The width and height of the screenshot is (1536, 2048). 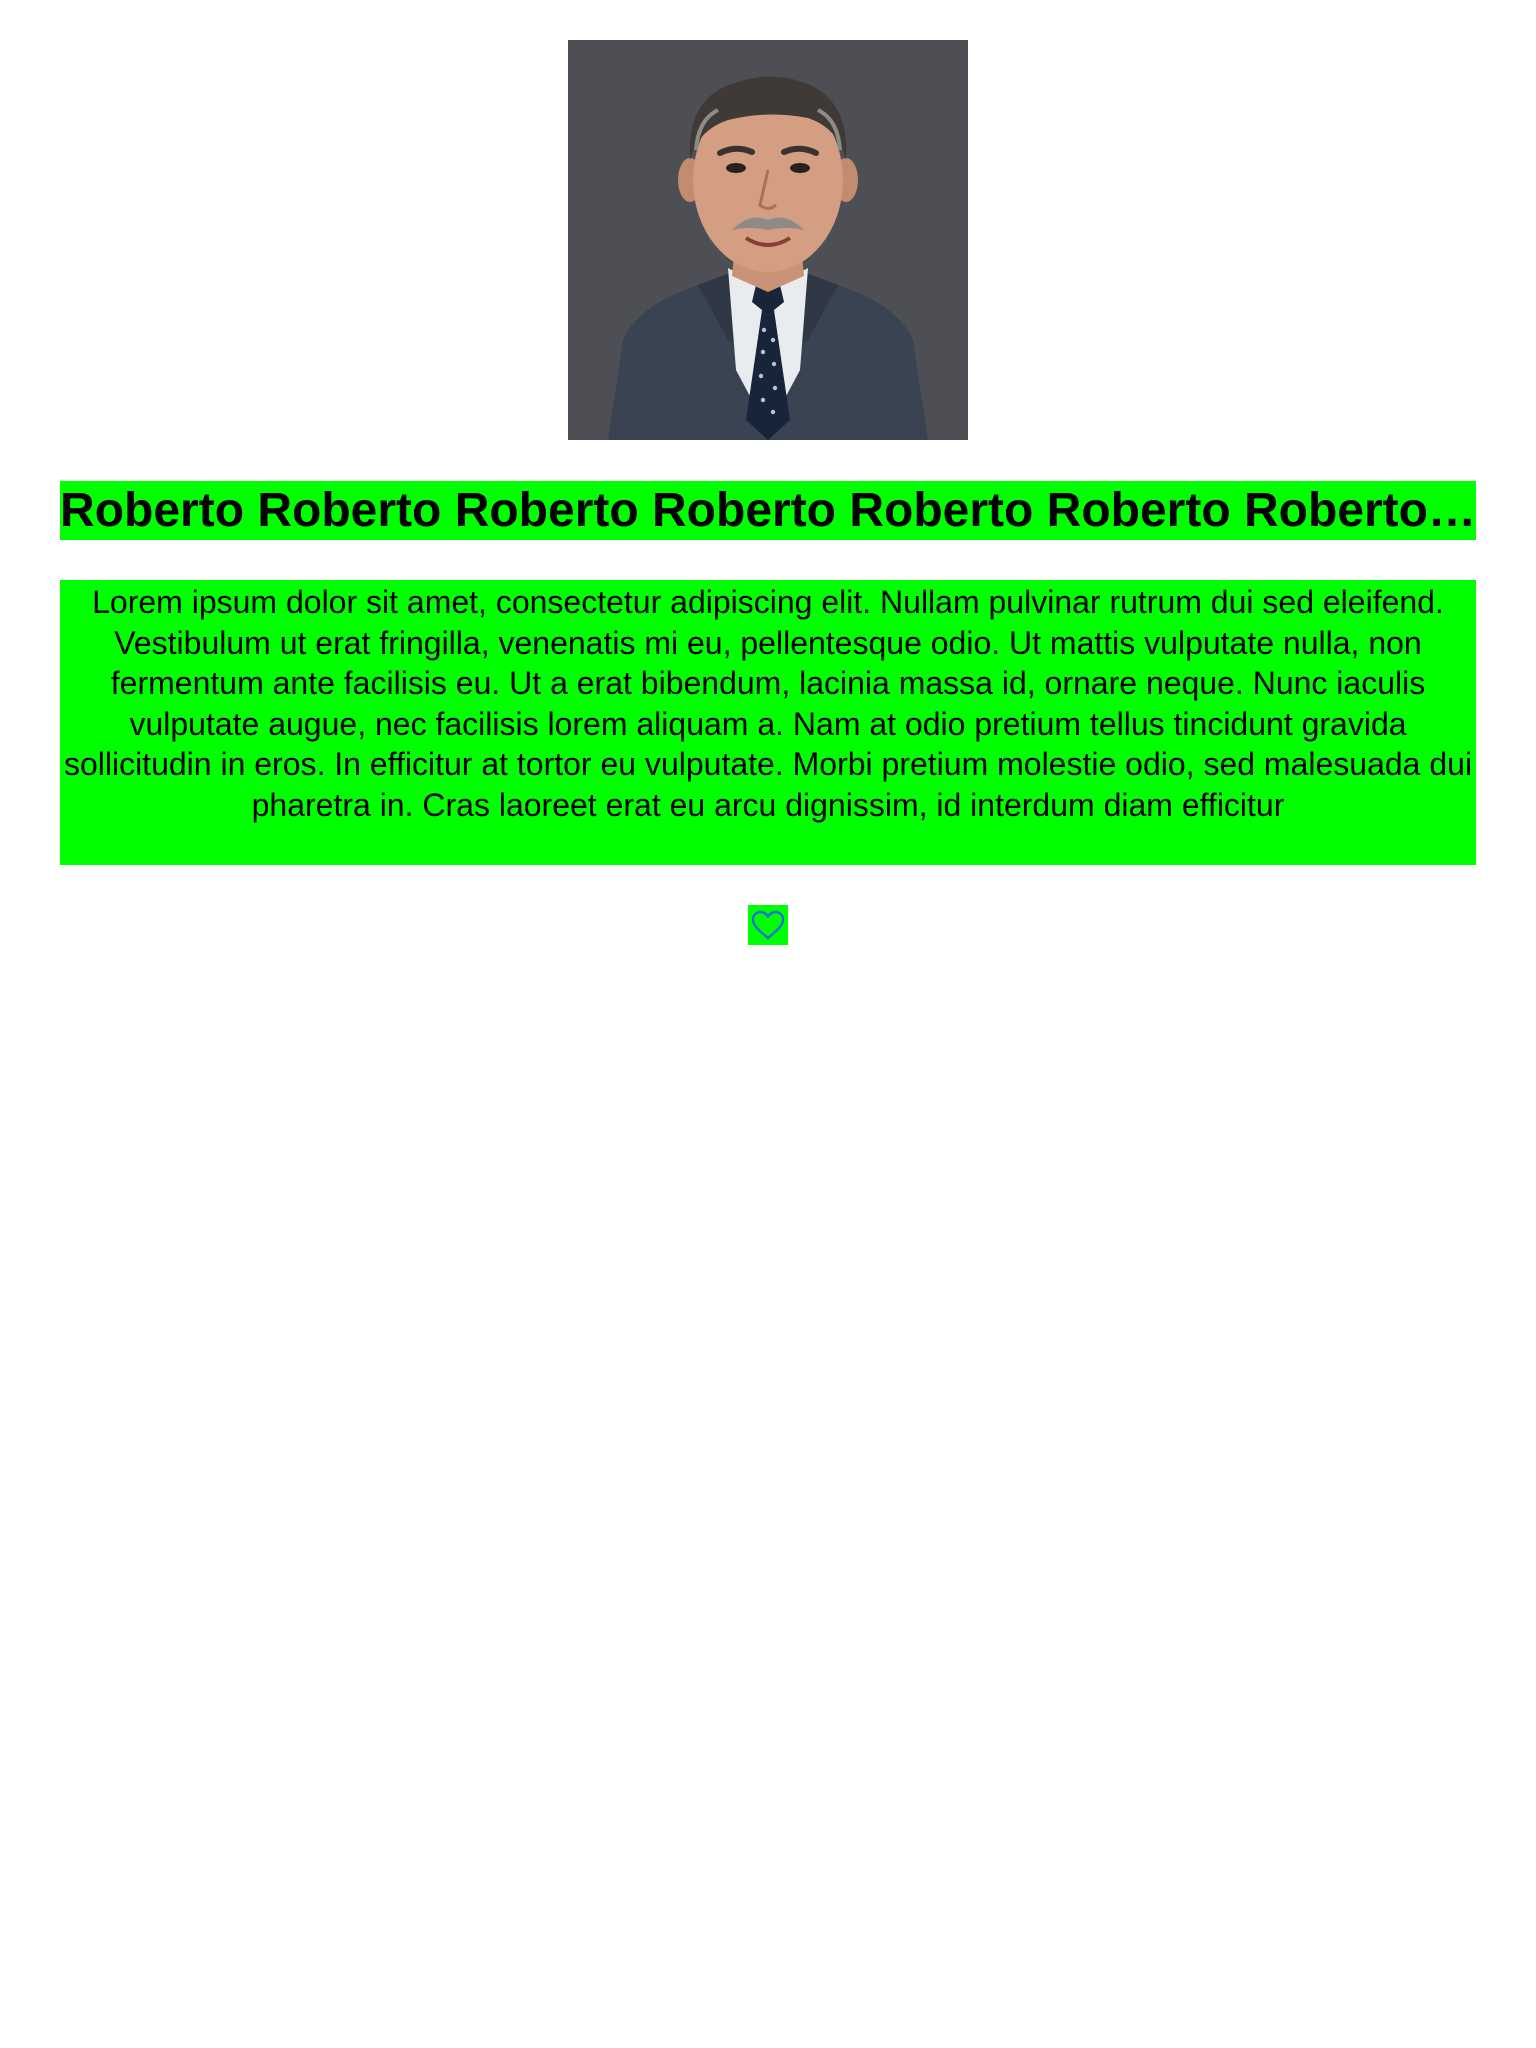 I want to click on portrait-image, so click(x=768, y=240).